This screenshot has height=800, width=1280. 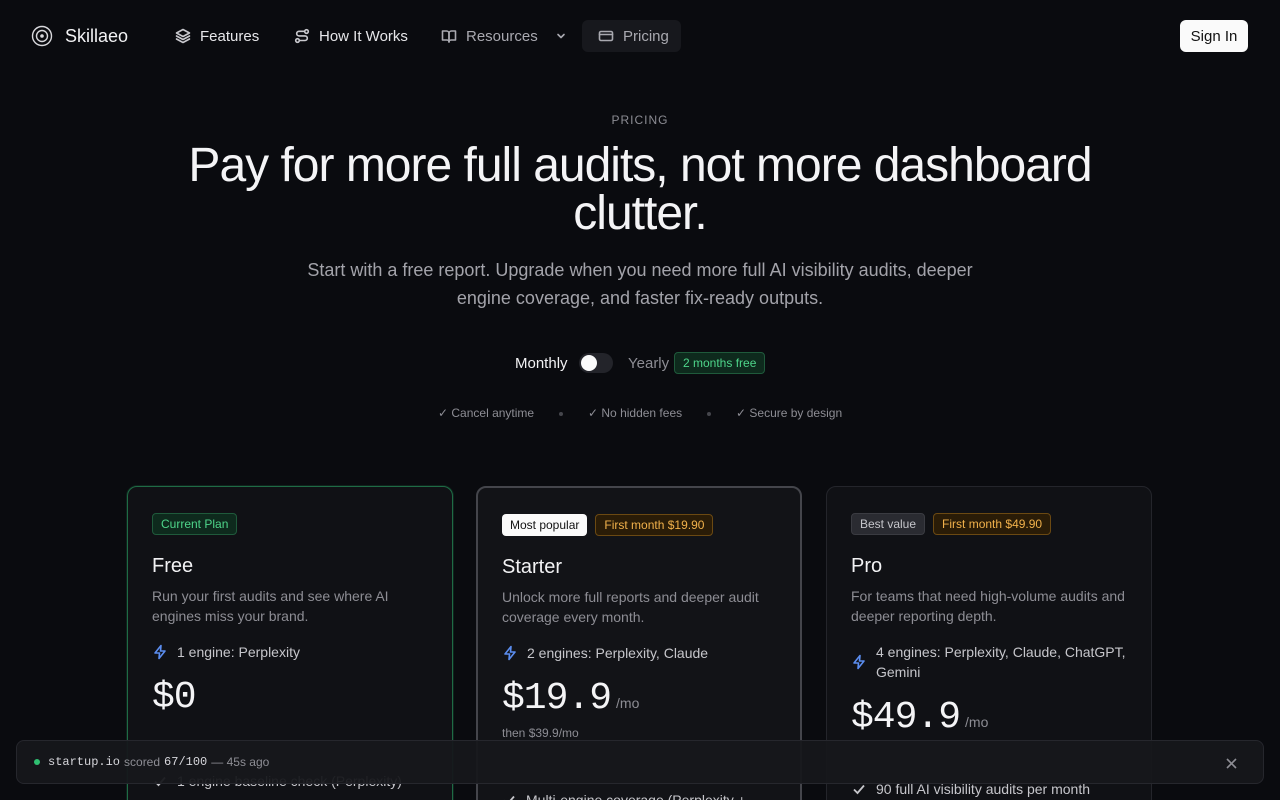 What do you see at coordinates (606, 36) in the screenshot?
I see `credit-card-icon` at bounding box center [606, 36].